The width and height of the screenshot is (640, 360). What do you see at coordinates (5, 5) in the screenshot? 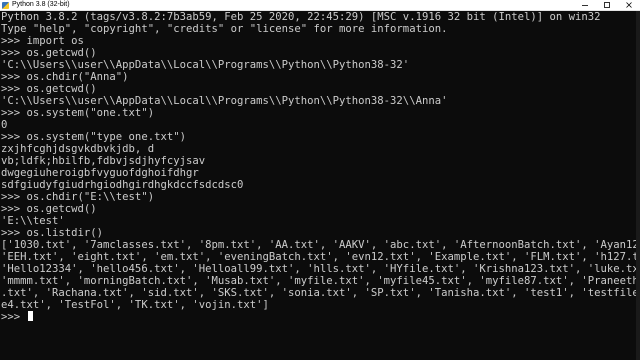
I see `python-app-icon` at bounding box center [5, 5].